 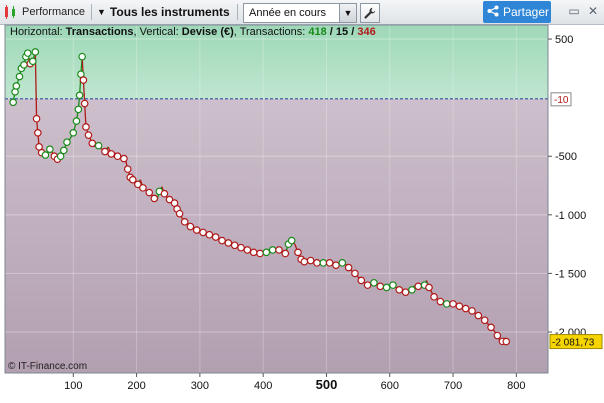 I want to click on share-label: Partager, so click(x=526, y=12).